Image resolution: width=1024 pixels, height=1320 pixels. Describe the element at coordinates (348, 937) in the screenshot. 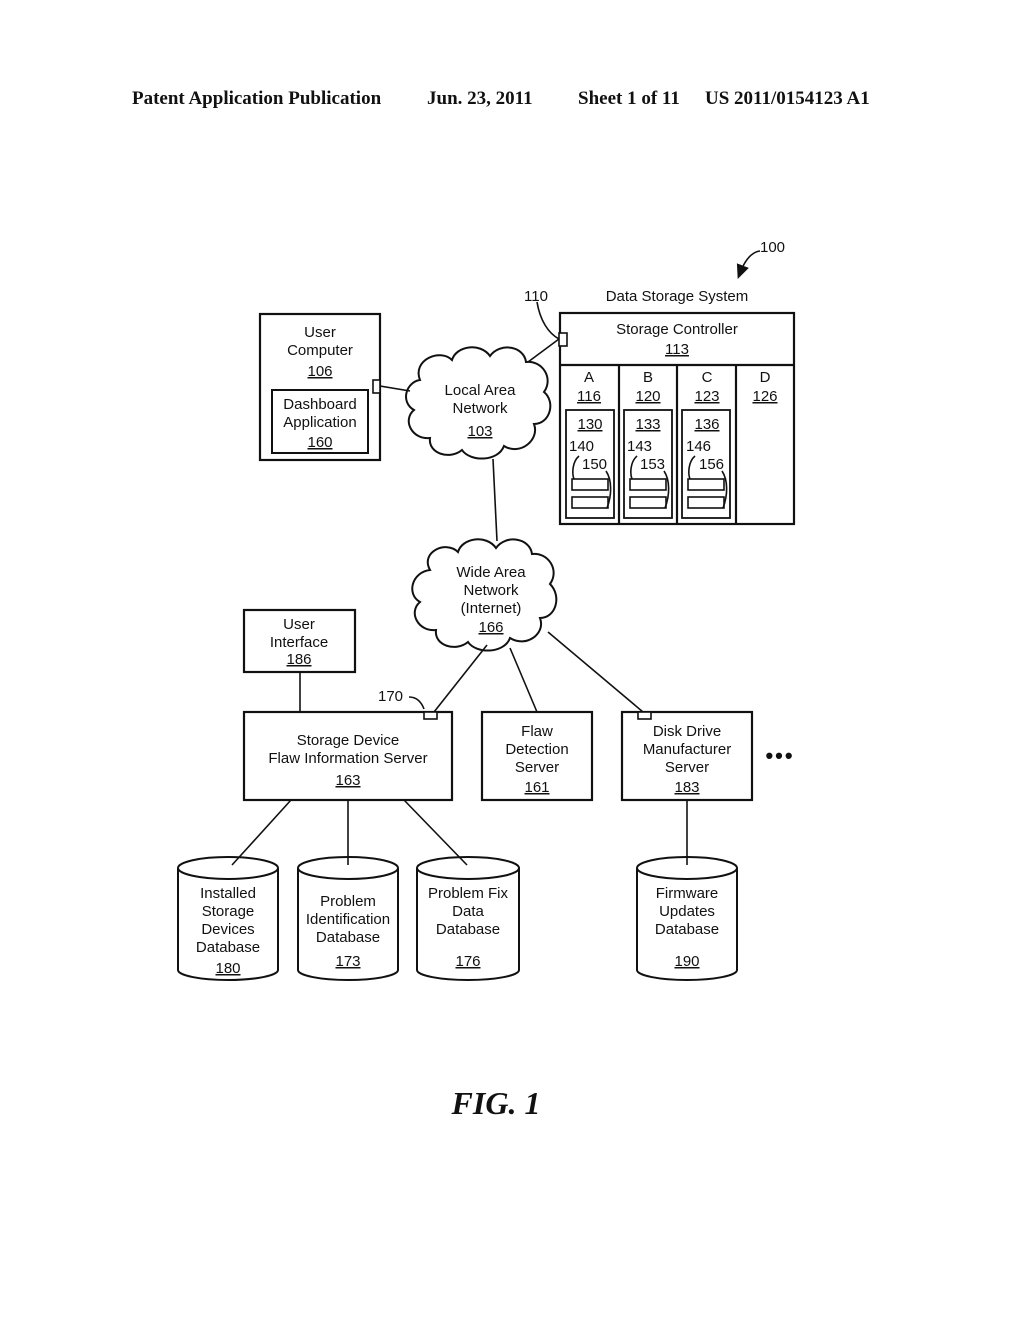

I see `db173-line3: Database` at that location.